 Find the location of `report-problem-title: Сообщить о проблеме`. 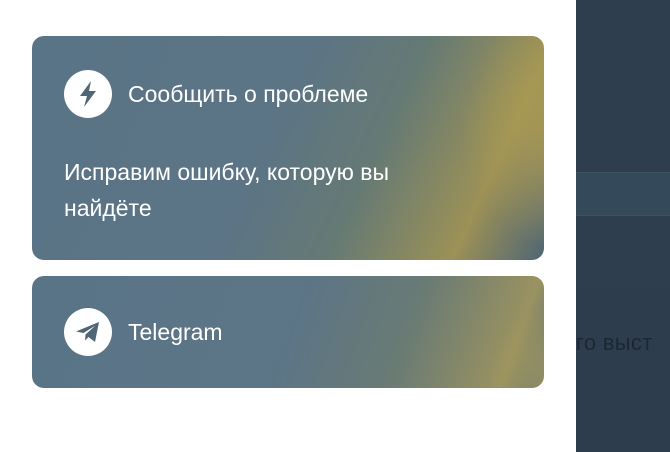

report-problem-title: Сообщить о проблеме is located at coordinates (248, 93).